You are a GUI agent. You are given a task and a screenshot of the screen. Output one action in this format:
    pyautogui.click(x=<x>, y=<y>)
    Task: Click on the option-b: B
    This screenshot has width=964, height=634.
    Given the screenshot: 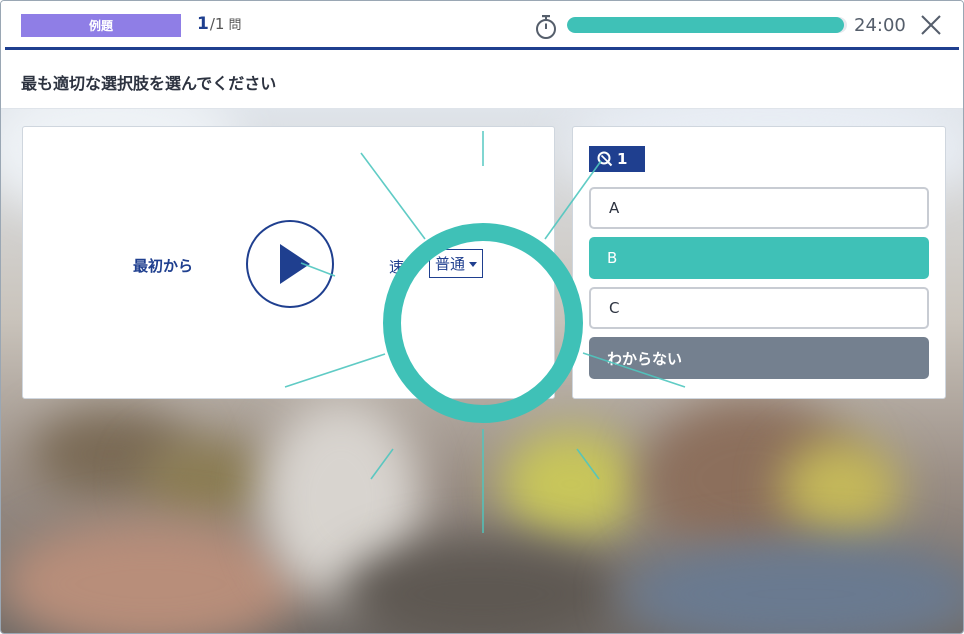 What is the action you would take?
    pyautogui.click(x=759, y=258)
    